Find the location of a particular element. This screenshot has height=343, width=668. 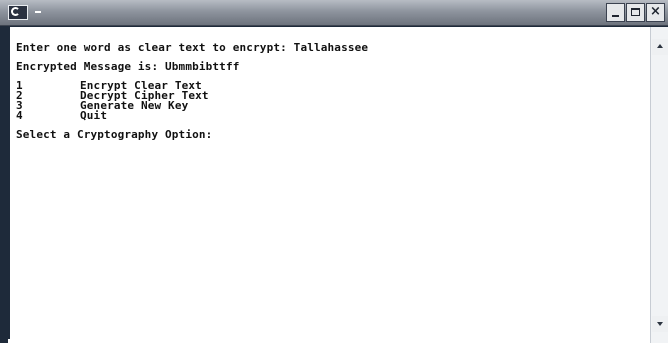

scroll-down-button is located at coordinates (660, 324).